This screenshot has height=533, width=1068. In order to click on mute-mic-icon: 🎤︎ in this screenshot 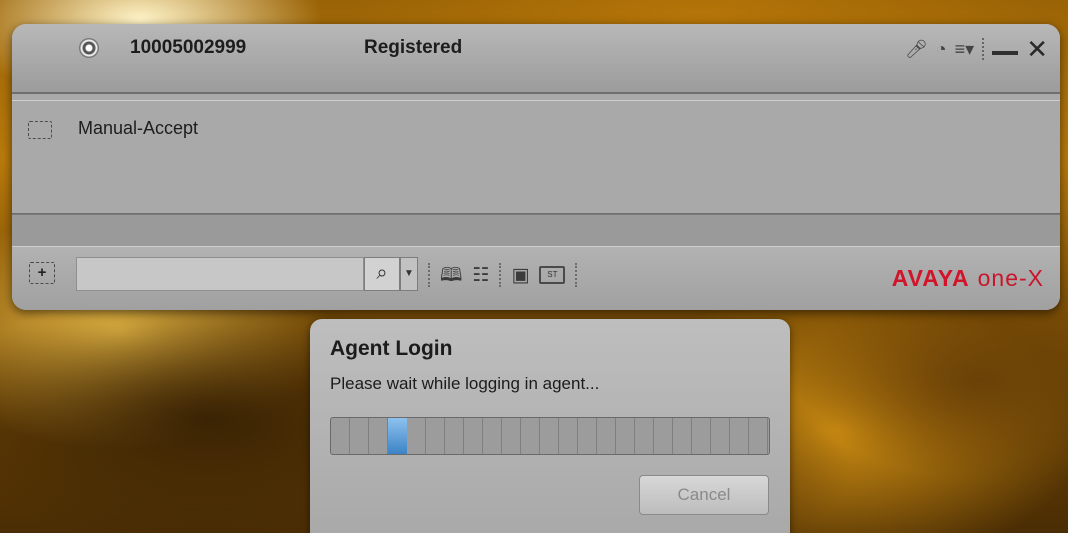, I will do `click(916, 49)`.